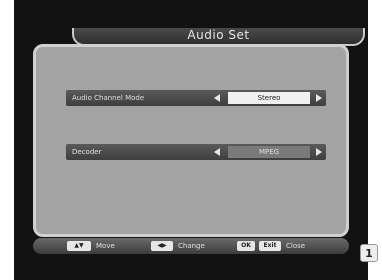  What do you see at coordinates (87, 152) in the screenshot?
I see `setting-label: Decoder` at bounding box center [87, 152].